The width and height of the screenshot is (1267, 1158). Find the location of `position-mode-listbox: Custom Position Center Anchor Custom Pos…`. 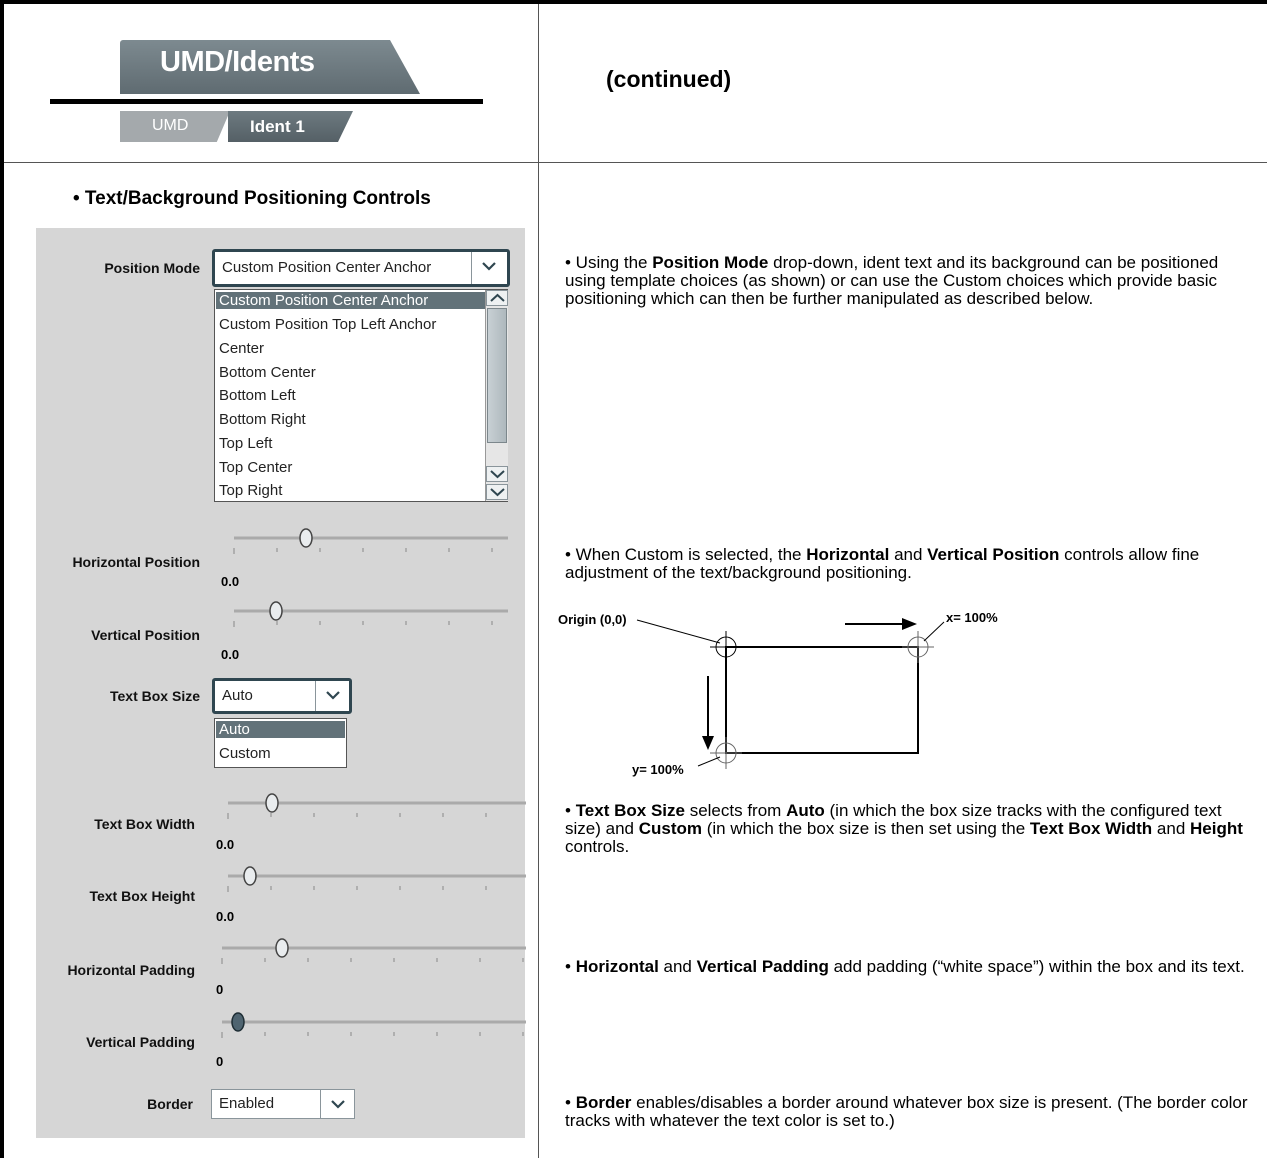

position-mode-listbox: Custom Position Center Anchor Custom Pos… is located at coordinates (361, 395).